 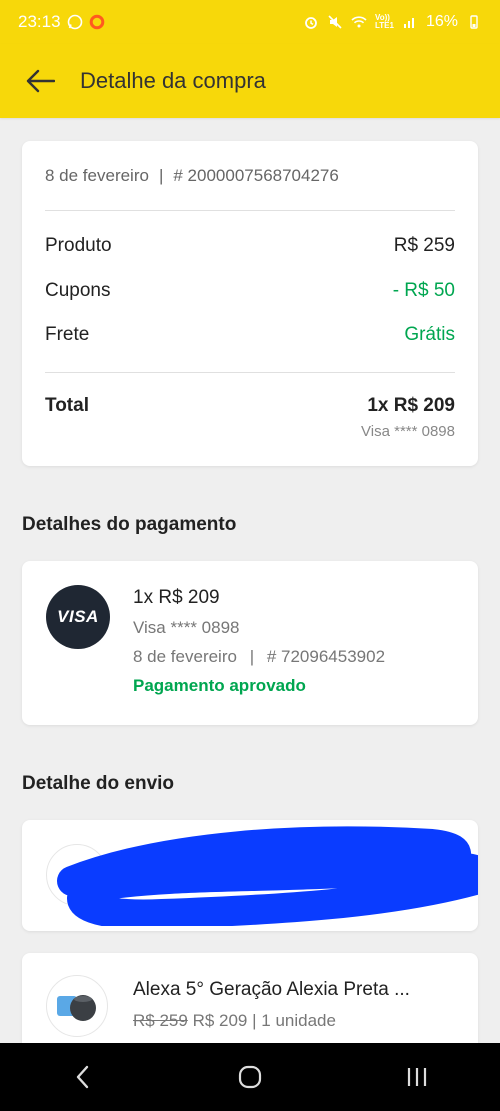 I want to click on row-value: Grátis, so click(x=429, y=335).